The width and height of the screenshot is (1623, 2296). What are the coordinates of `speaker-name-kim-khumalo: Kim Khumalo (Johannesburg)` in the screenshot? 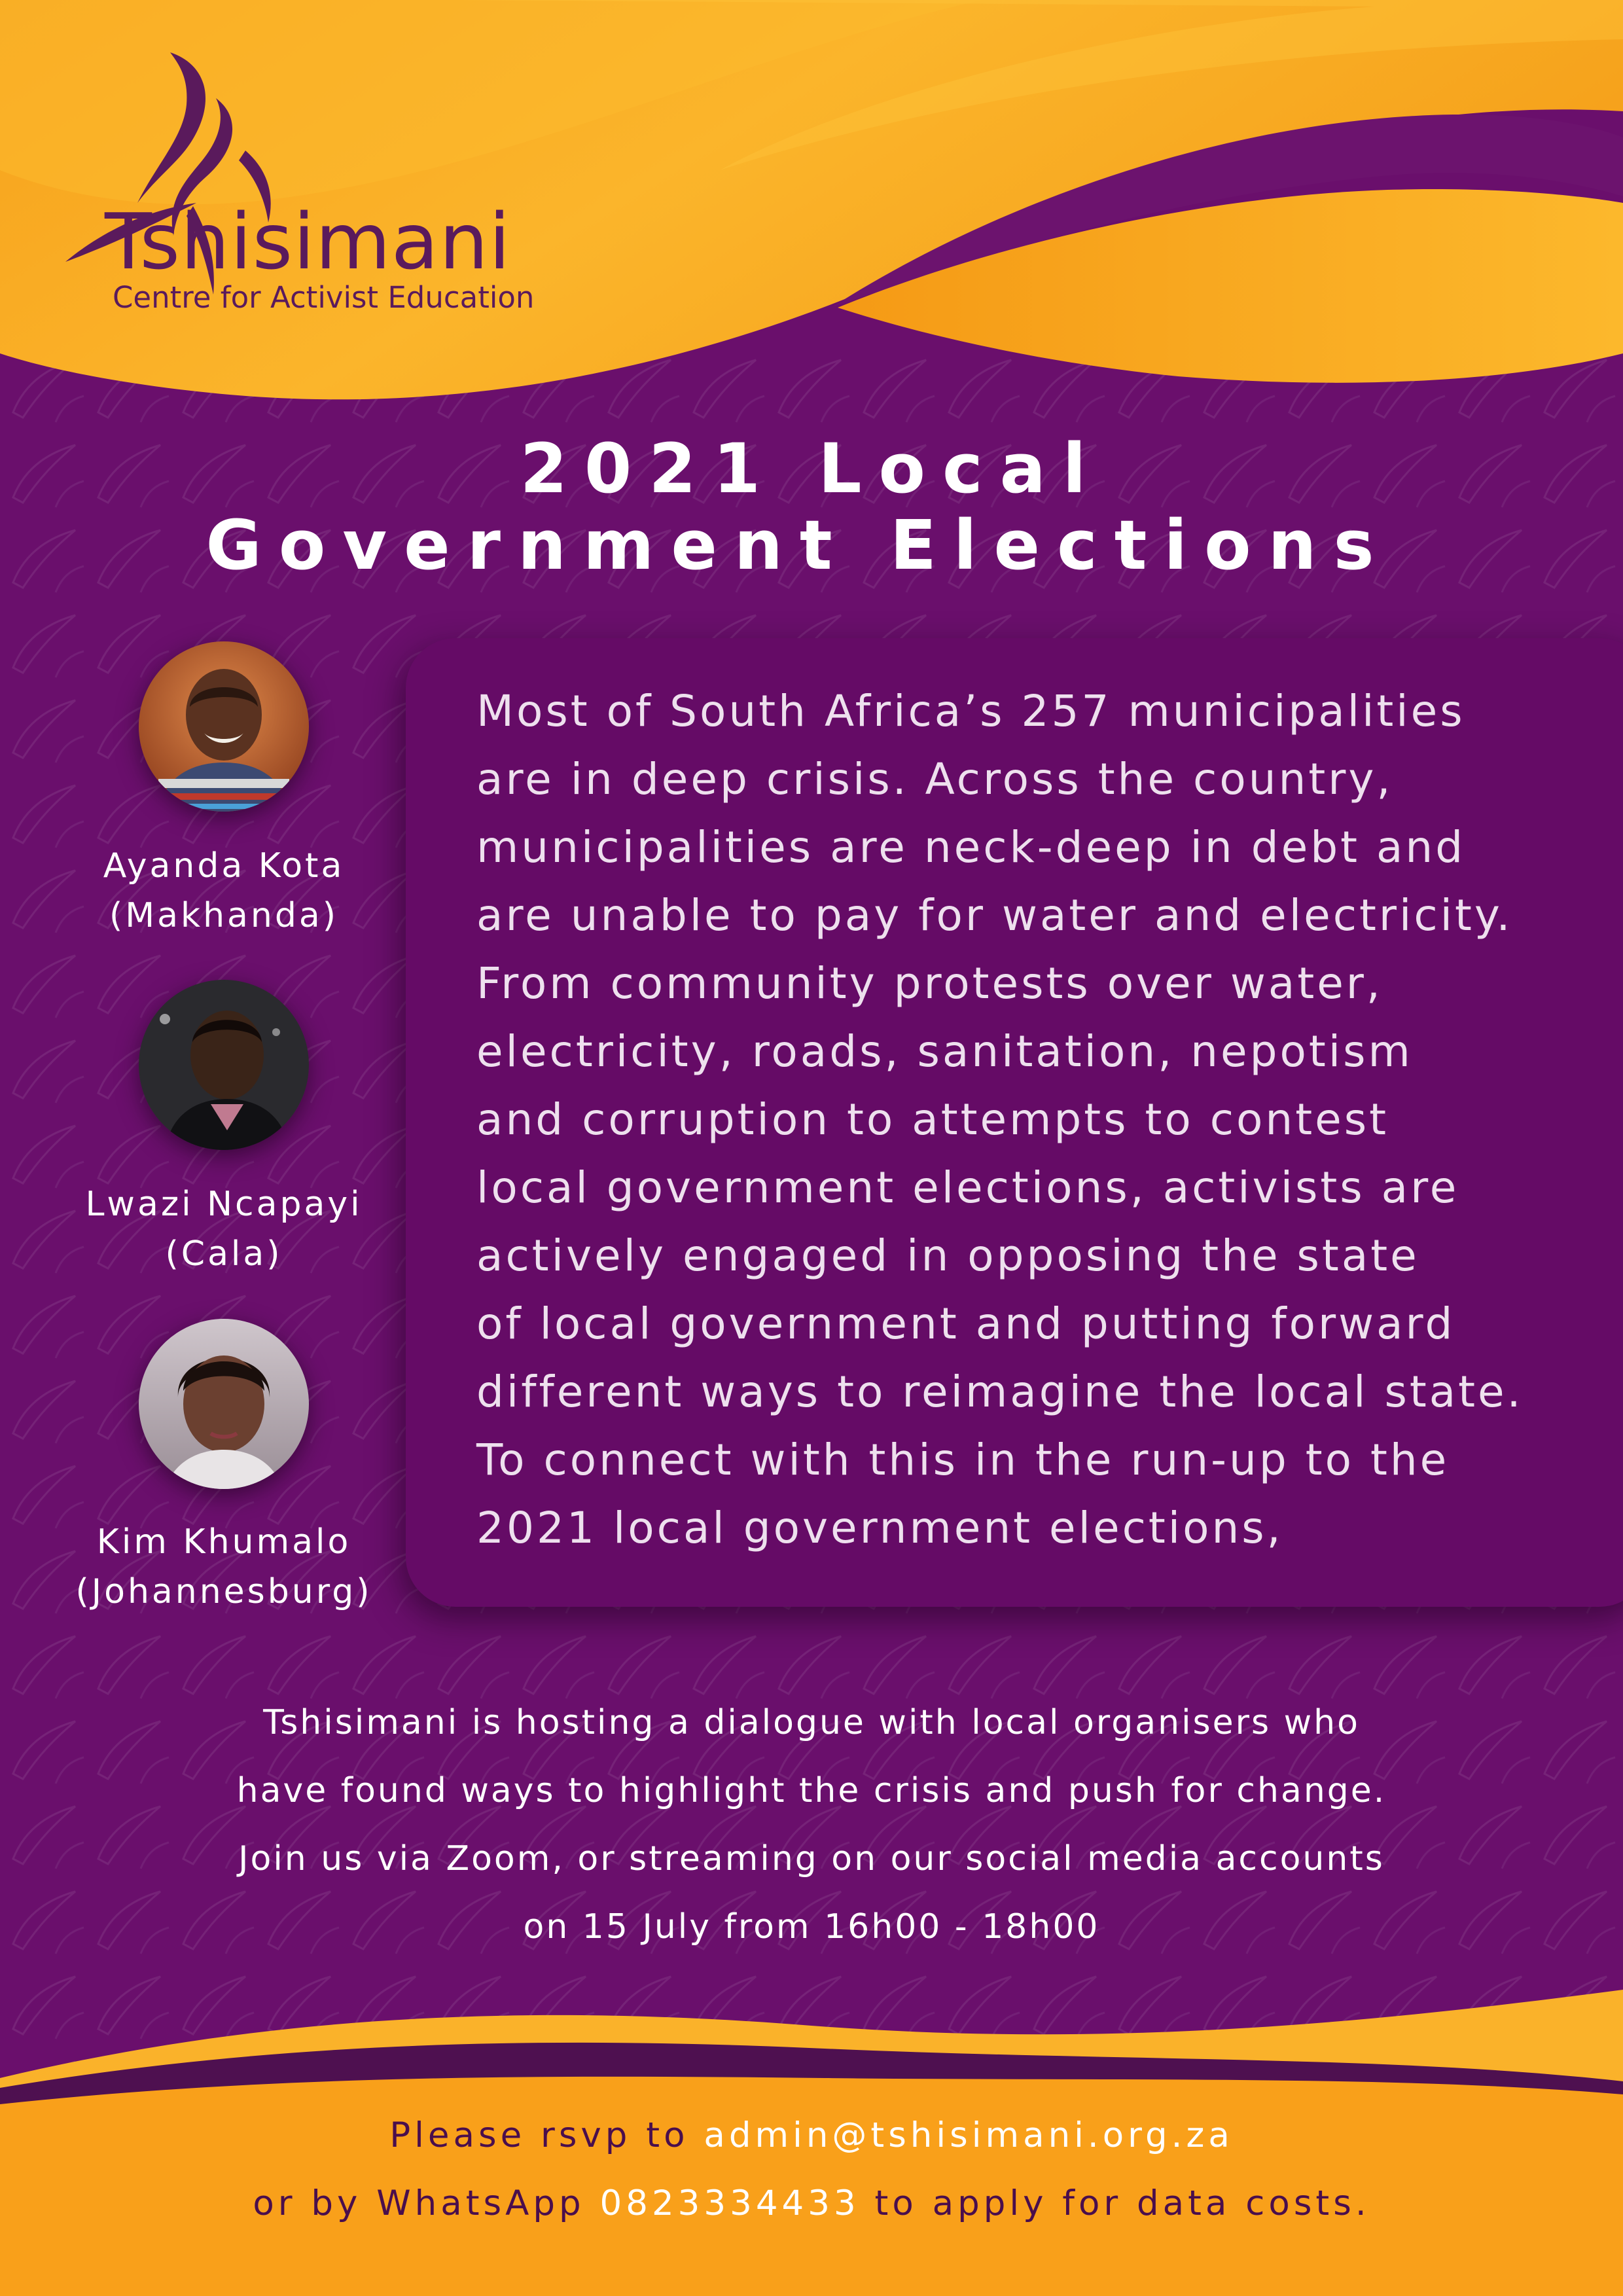 It's located at (224, 1567).